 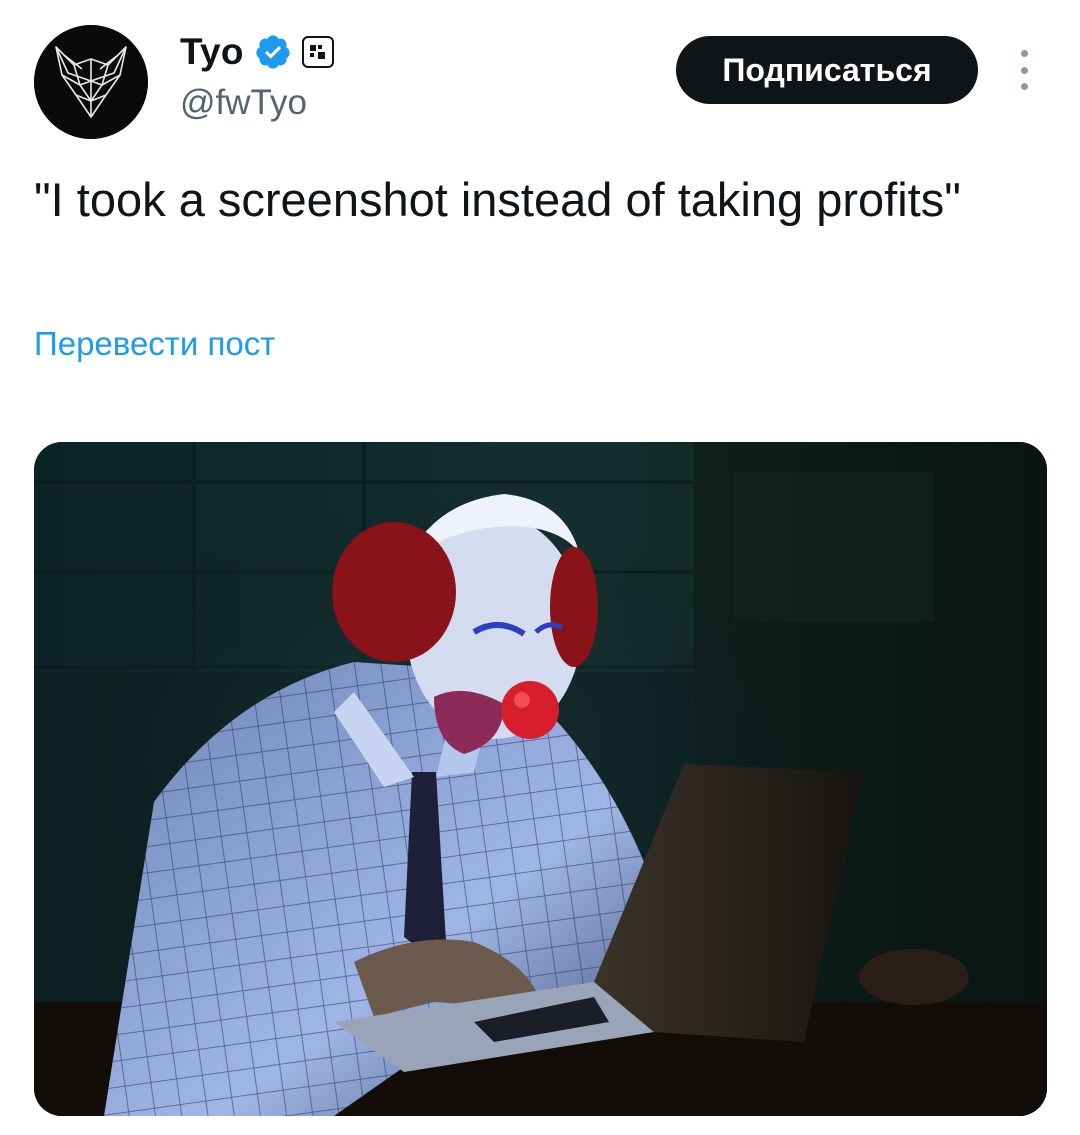 I want to click on wolf-logo-icon, so click(x=91, y=82).